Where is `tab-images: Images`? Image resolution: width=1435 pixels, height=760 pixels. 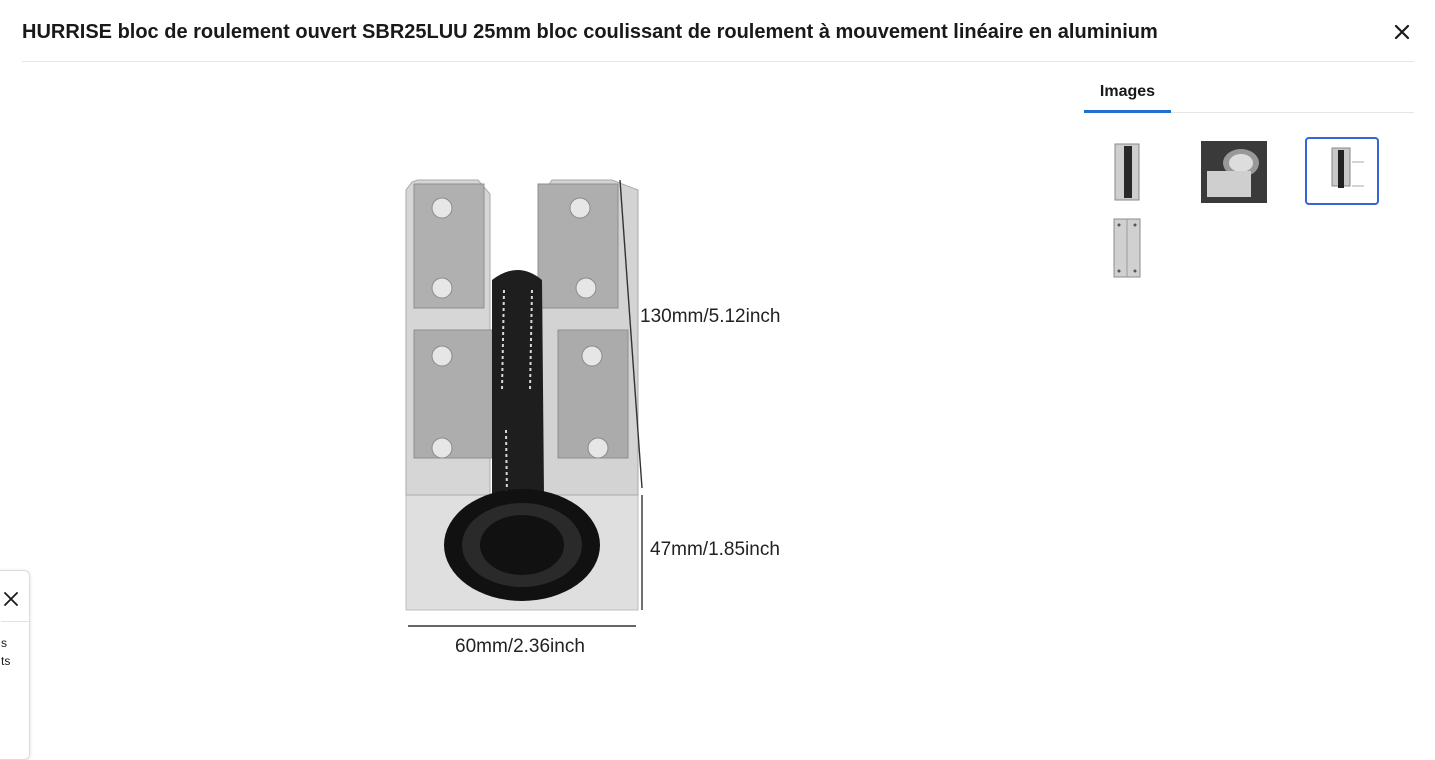 tab-images: Images is located at coordinates (1127, 94).